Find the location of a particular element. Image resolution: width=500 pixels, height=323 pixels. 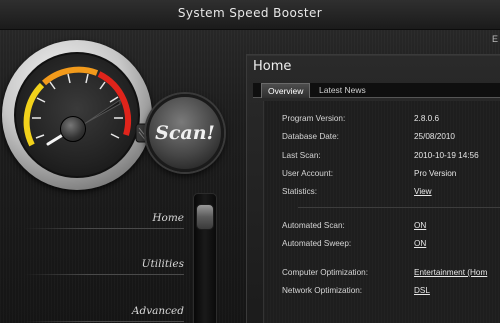

window-corner-glyph: E is located at coordinates (495, 39).